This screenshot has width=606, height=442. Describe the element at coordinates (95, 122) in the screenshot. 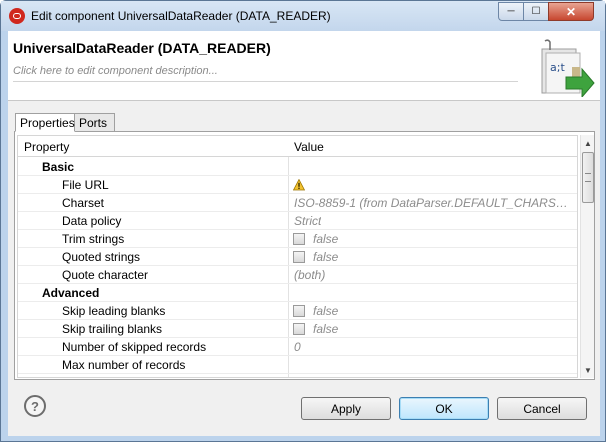

I see `tab-ports: Ports` at that location.